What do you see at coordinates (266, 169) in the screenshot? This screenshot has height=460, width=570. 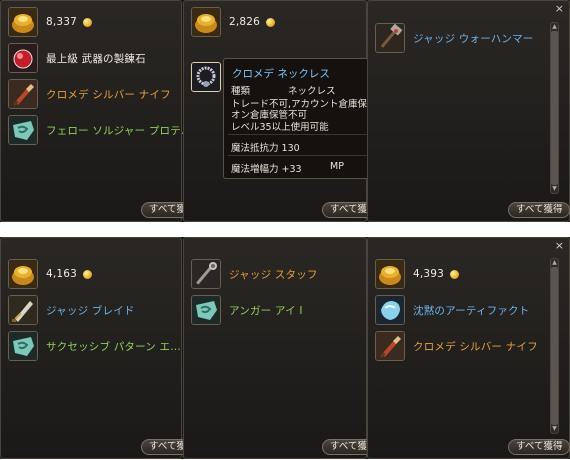 I see `tooltip-stat: 魔法増幅力 +33` at bounding box center [266, 169].